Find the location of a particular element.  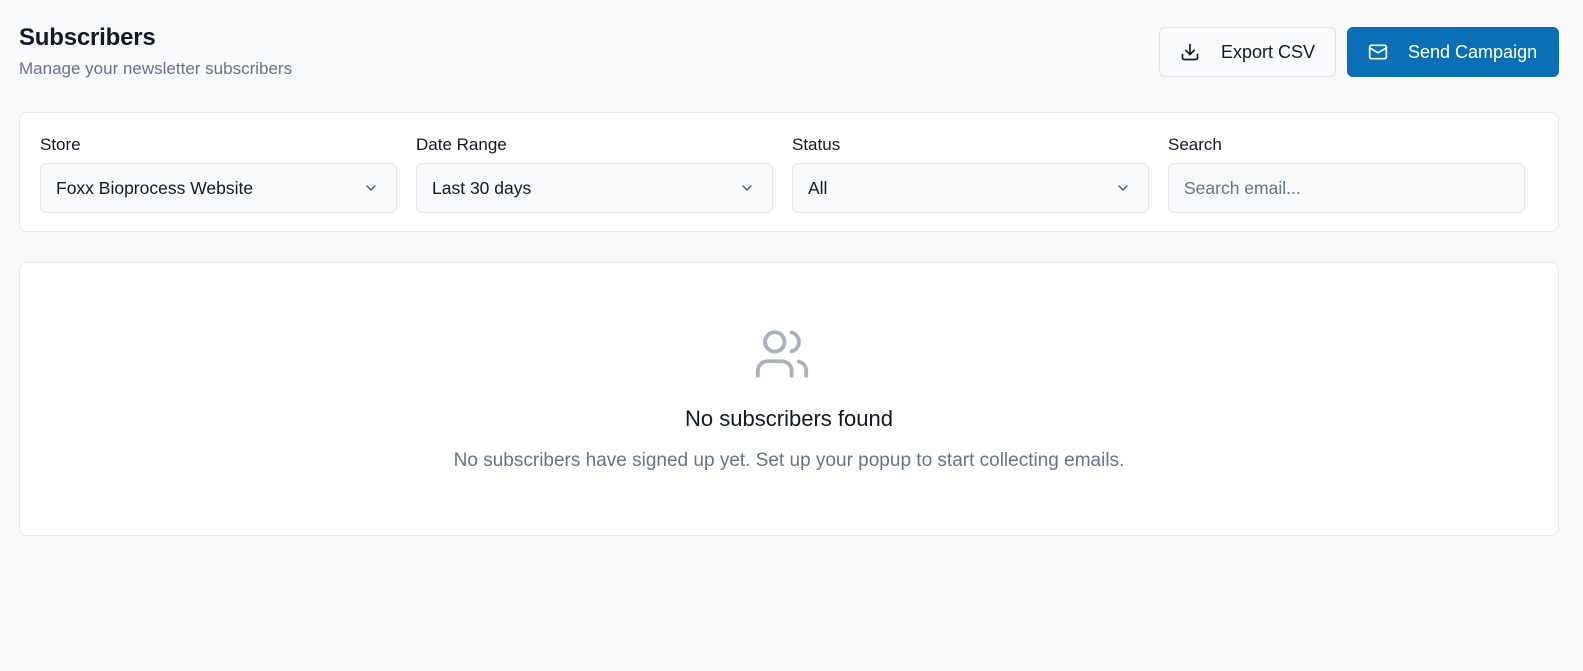

date-range-filter: Date Range Last 30 days is located at coordinates (594, 174).